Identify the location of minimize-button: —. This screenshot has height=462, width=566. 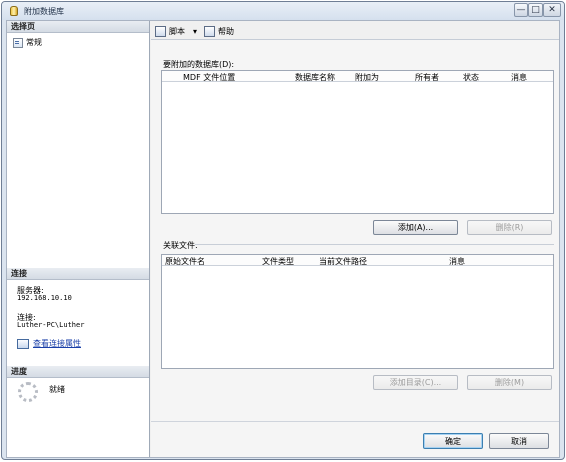
(521, 10).